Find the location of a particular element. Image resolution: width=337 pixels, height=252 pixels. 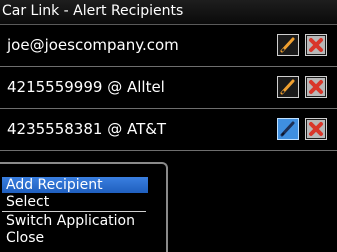

recipient-address: joe@joescompany.com is located at coordinates (93, 45).